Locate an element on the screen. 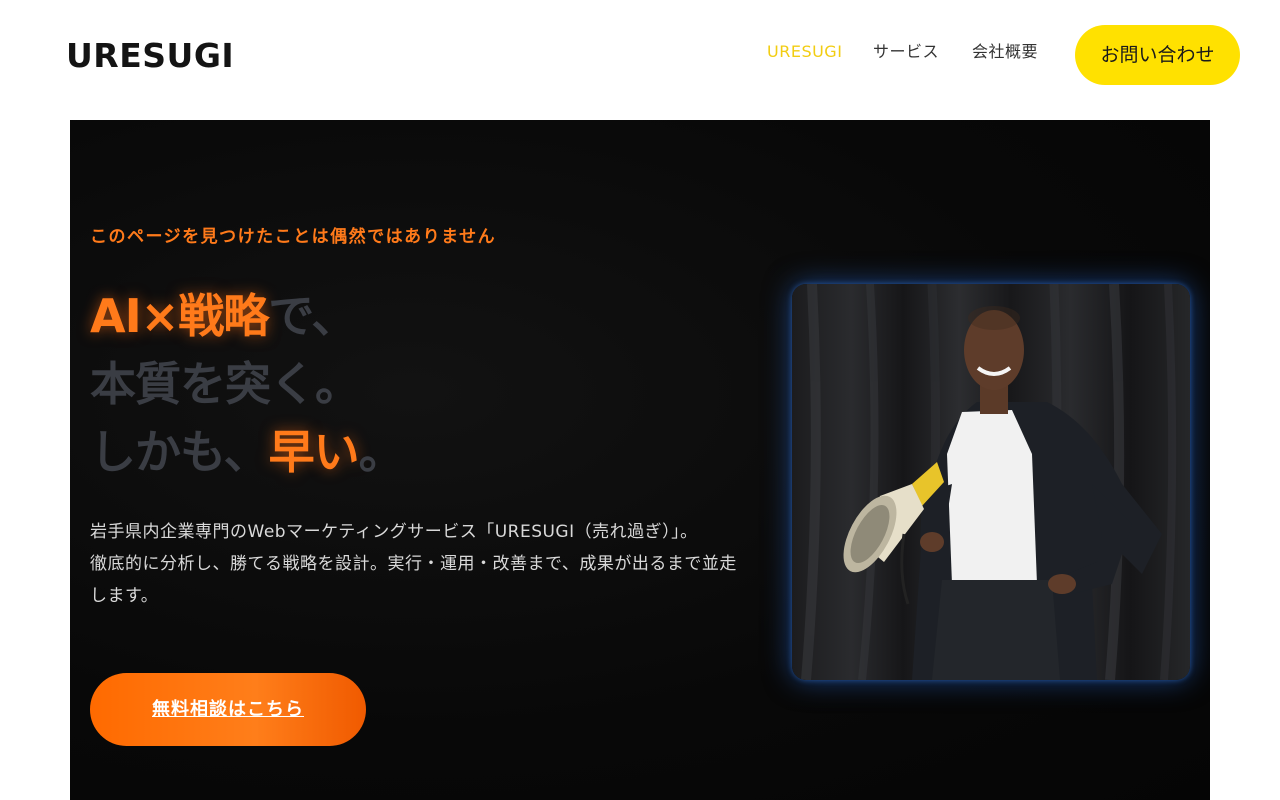  man-with-megaphone-illustration is located at coordinates (989, 482).